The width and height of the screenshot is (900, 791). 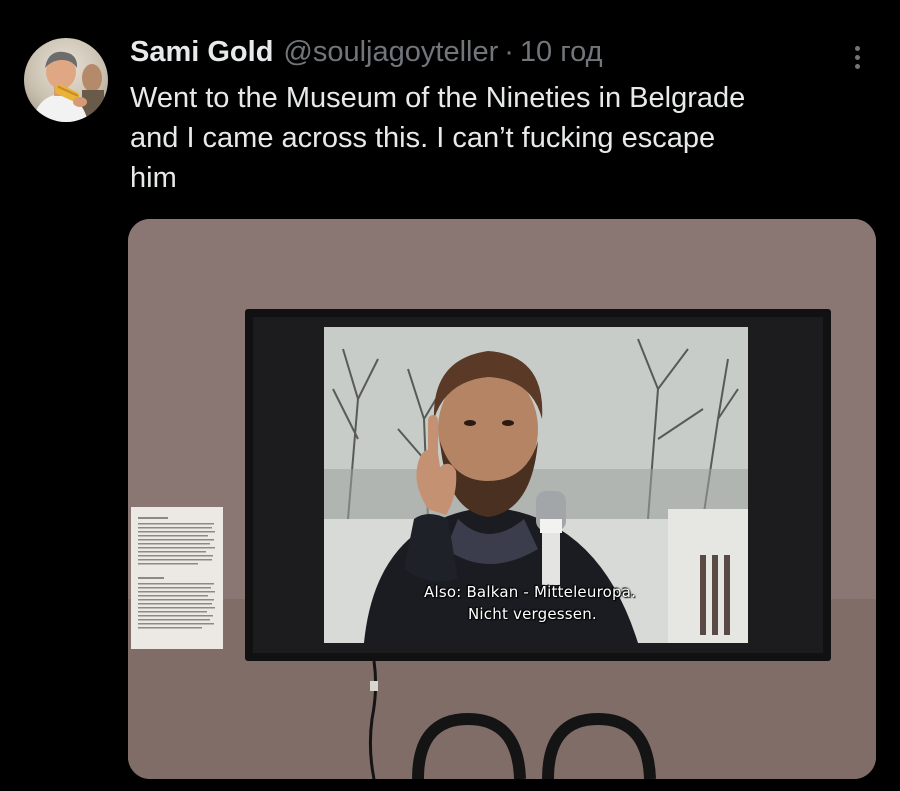 What do you see at coordinates (561, 52) in the screenshot?
I see `timestamp: 10 год` at bounding box center [561, 52].